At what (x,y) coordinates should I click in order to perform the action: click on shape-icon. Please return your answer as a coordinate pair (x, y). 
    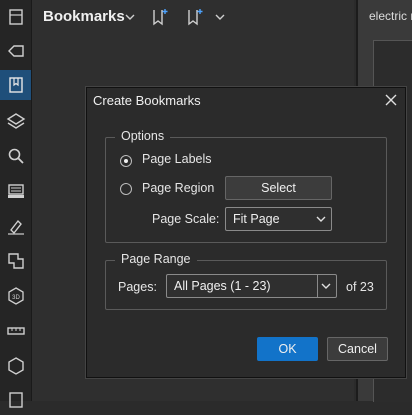
    Looking at the image, I should click on (15, 366).